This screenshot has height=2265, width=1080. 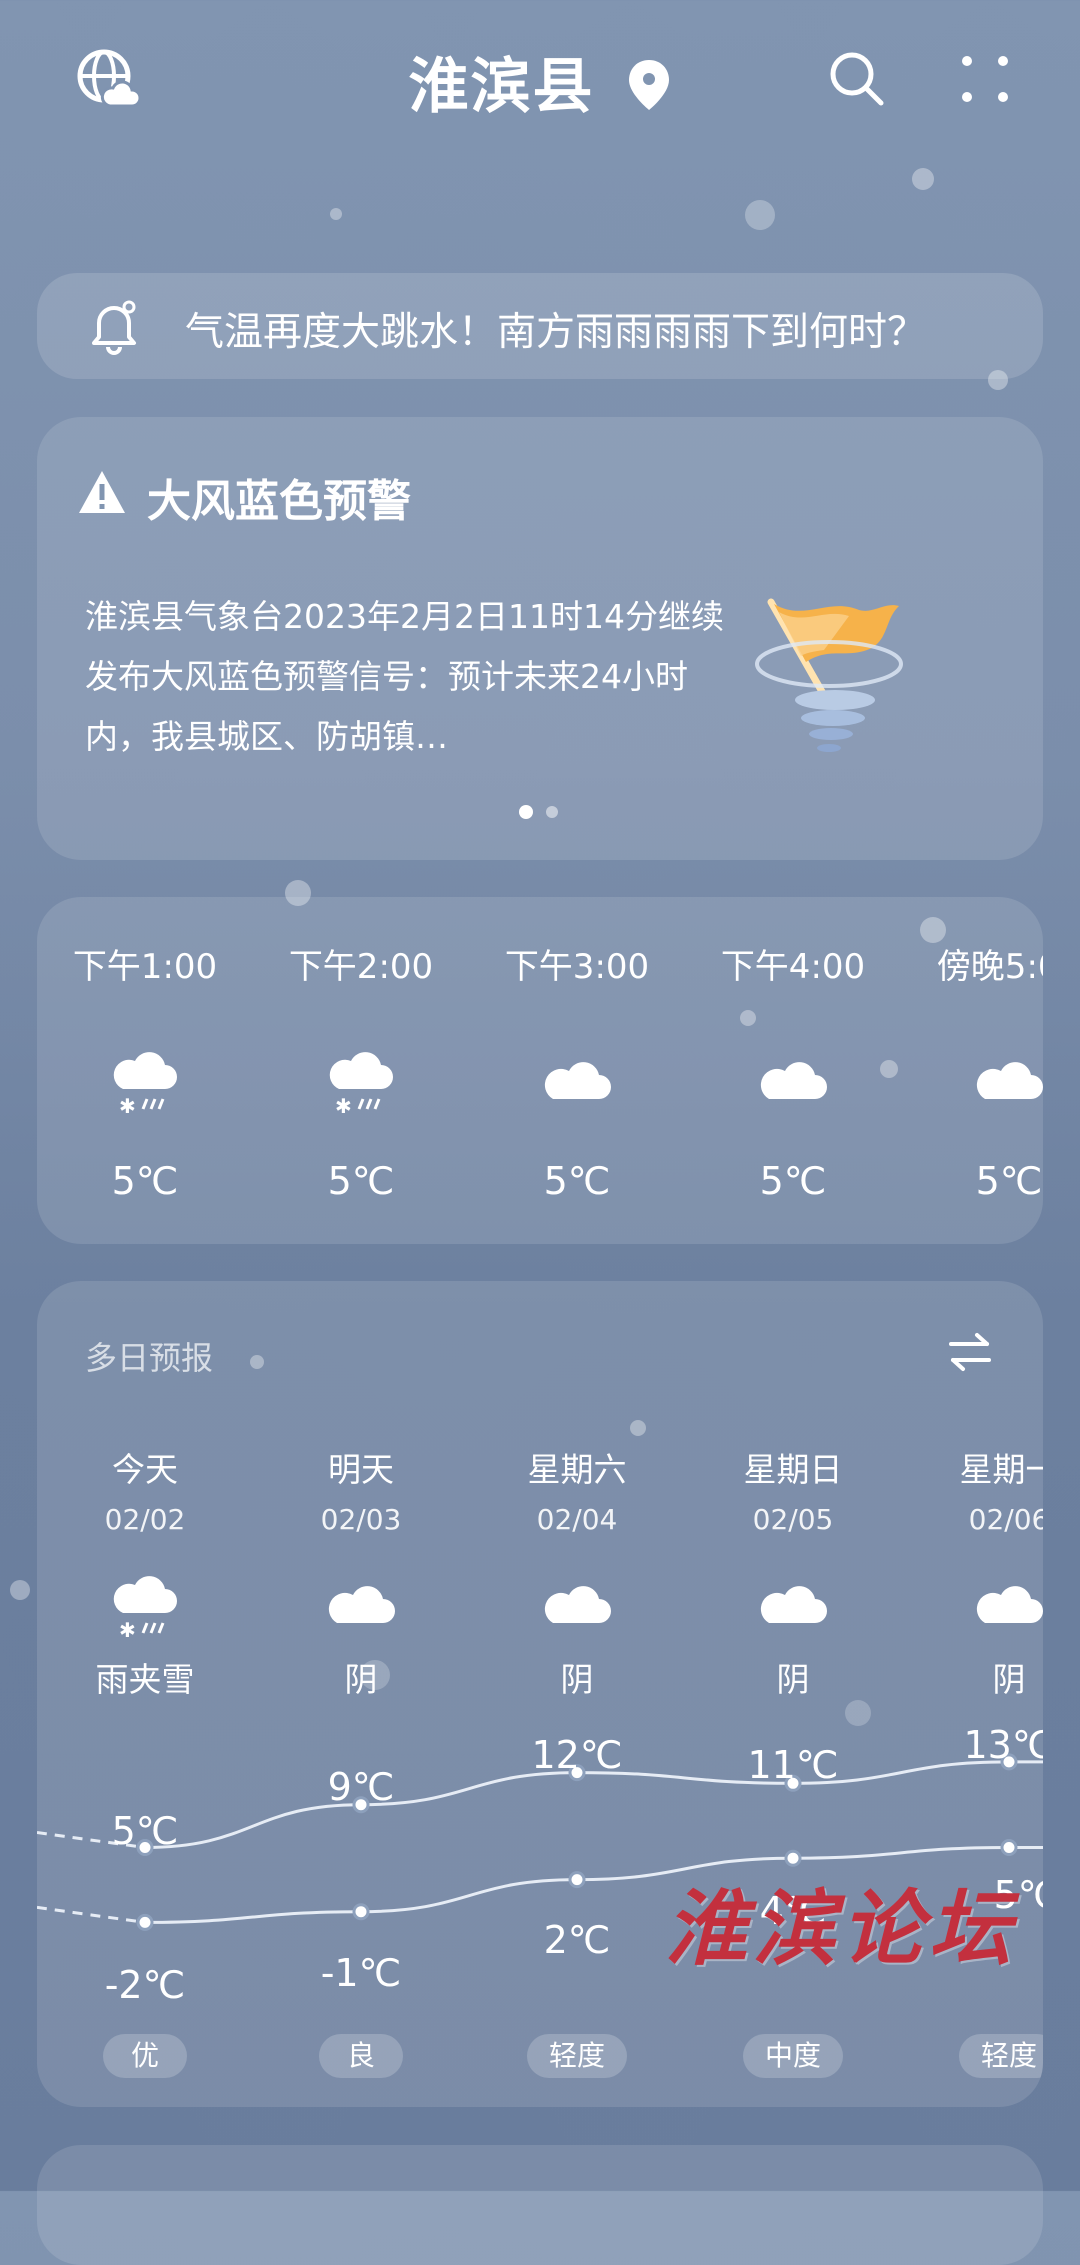 What do you see at coordinates (857, 79) in the screenshot?
I see `search-icon` at bounding box center [857, 79].